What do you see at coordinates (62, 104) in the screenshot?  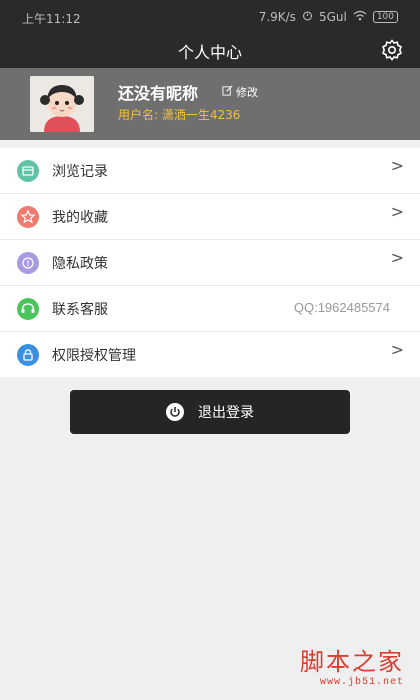 I see `avatar` at bounding box center [62, 104].